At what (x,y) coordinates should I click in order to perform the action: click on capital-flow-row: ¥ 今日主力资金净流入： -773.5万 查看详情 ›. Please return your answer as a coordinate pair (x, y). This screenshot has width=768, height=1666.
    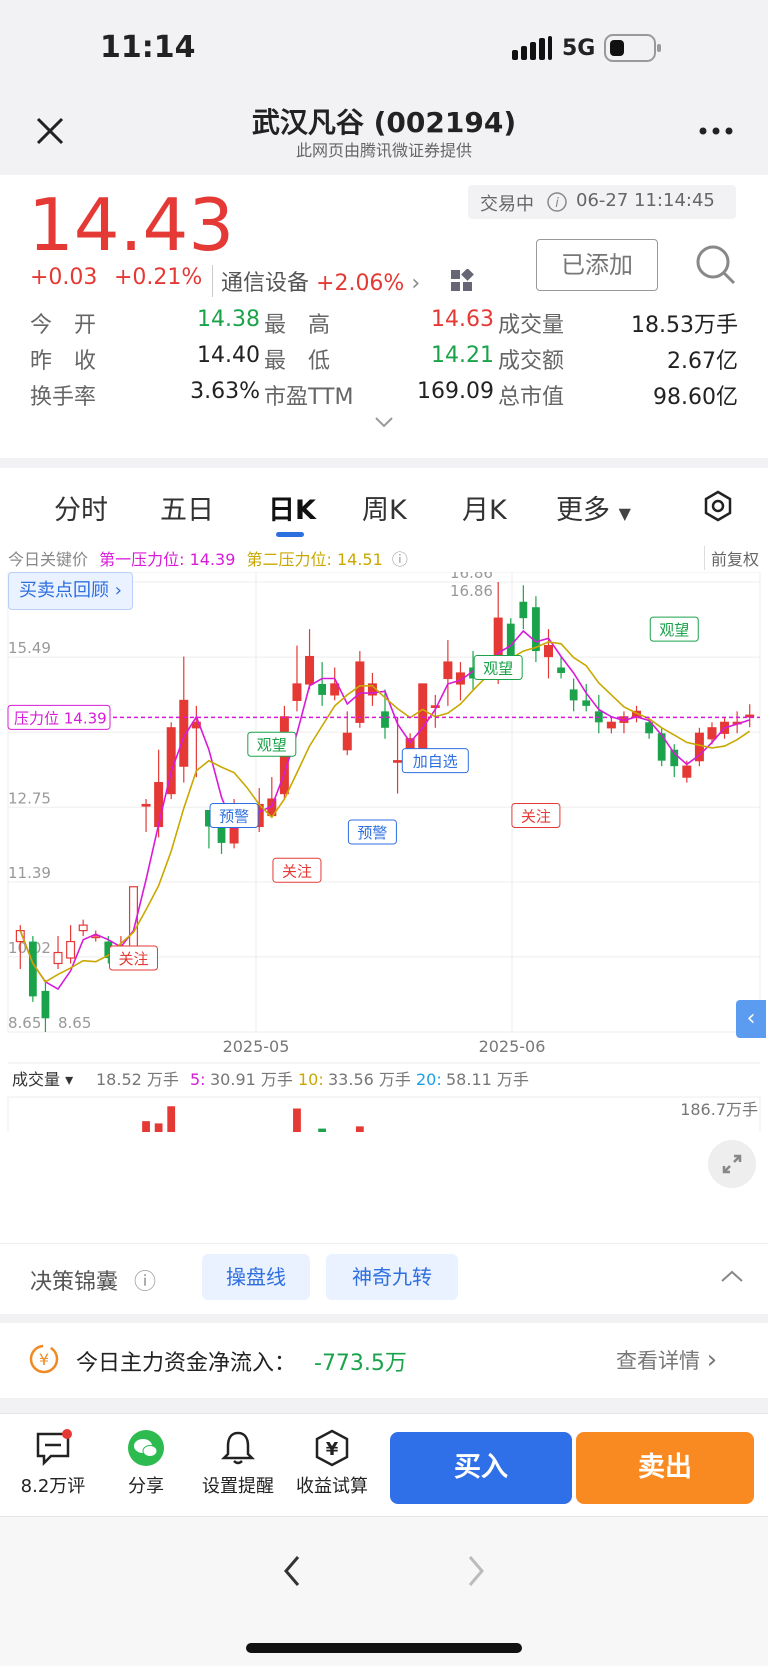
    Looking at the image, I should click on (384, 1360).